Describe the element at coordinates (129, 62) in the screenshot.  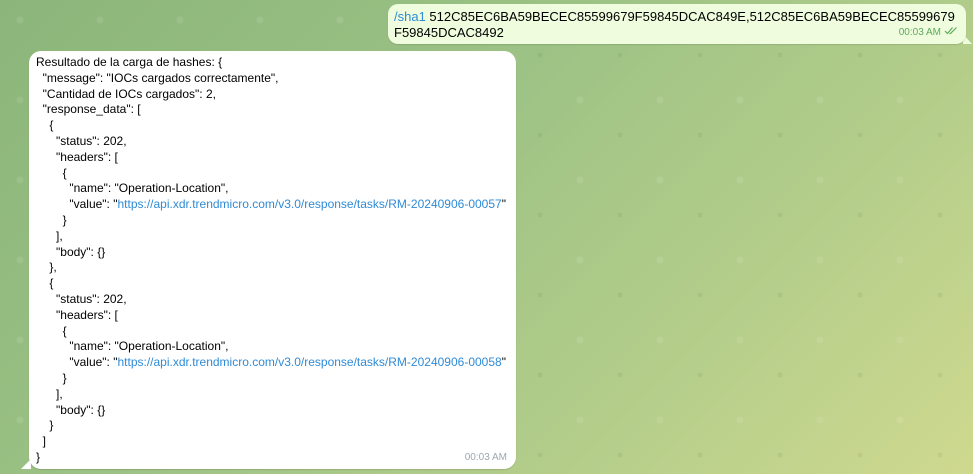
I see `line-text: Resultado de la carga de hashes: {` at that location.